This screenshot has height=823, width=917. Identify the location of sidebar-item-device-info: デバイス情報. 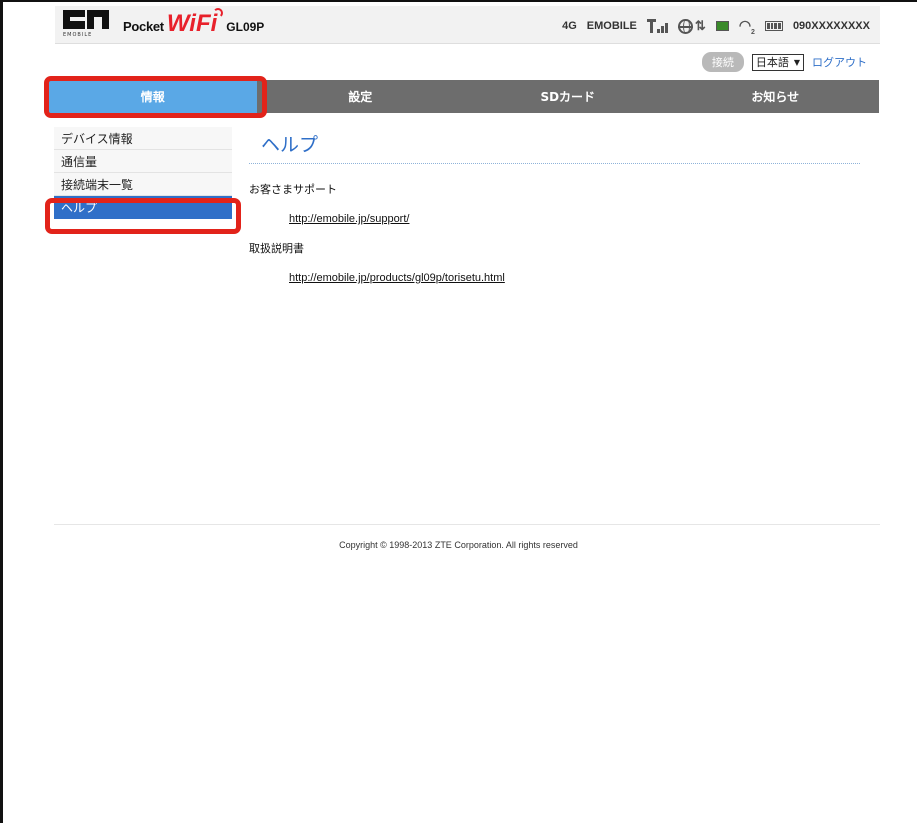
(143, 138).